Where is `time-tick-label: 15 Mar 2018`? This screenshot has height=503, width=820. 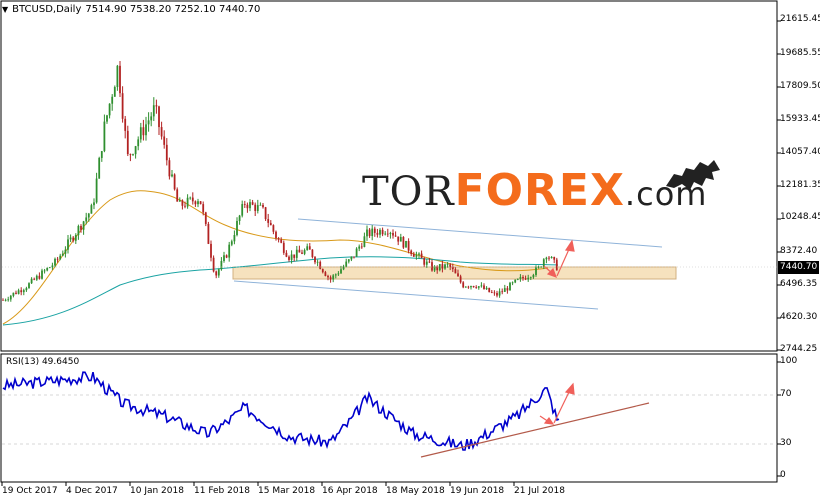 time-tick-label: 15 Mar 2018 is located at coordinates (287, 491).